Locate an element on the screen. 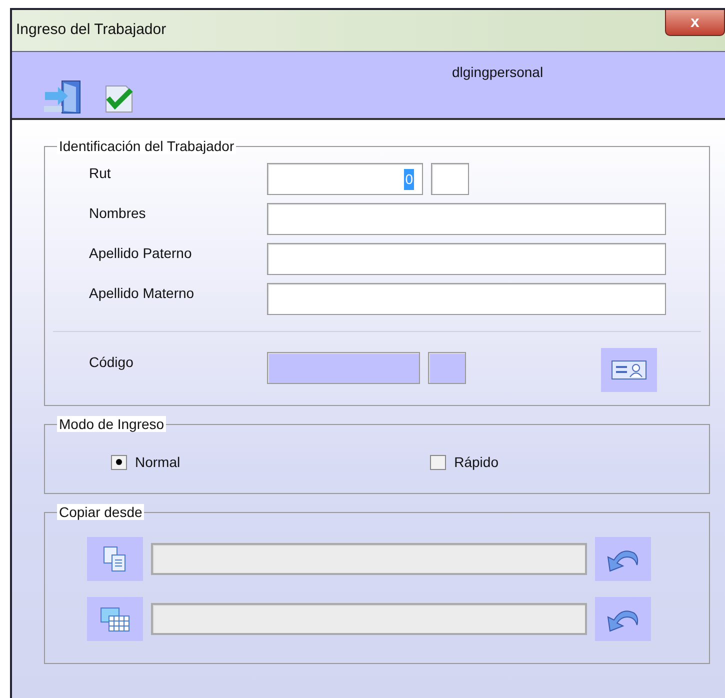 The height and width of the screenshot is (698, 725). documents-icon is located at coordinates (115, 559).